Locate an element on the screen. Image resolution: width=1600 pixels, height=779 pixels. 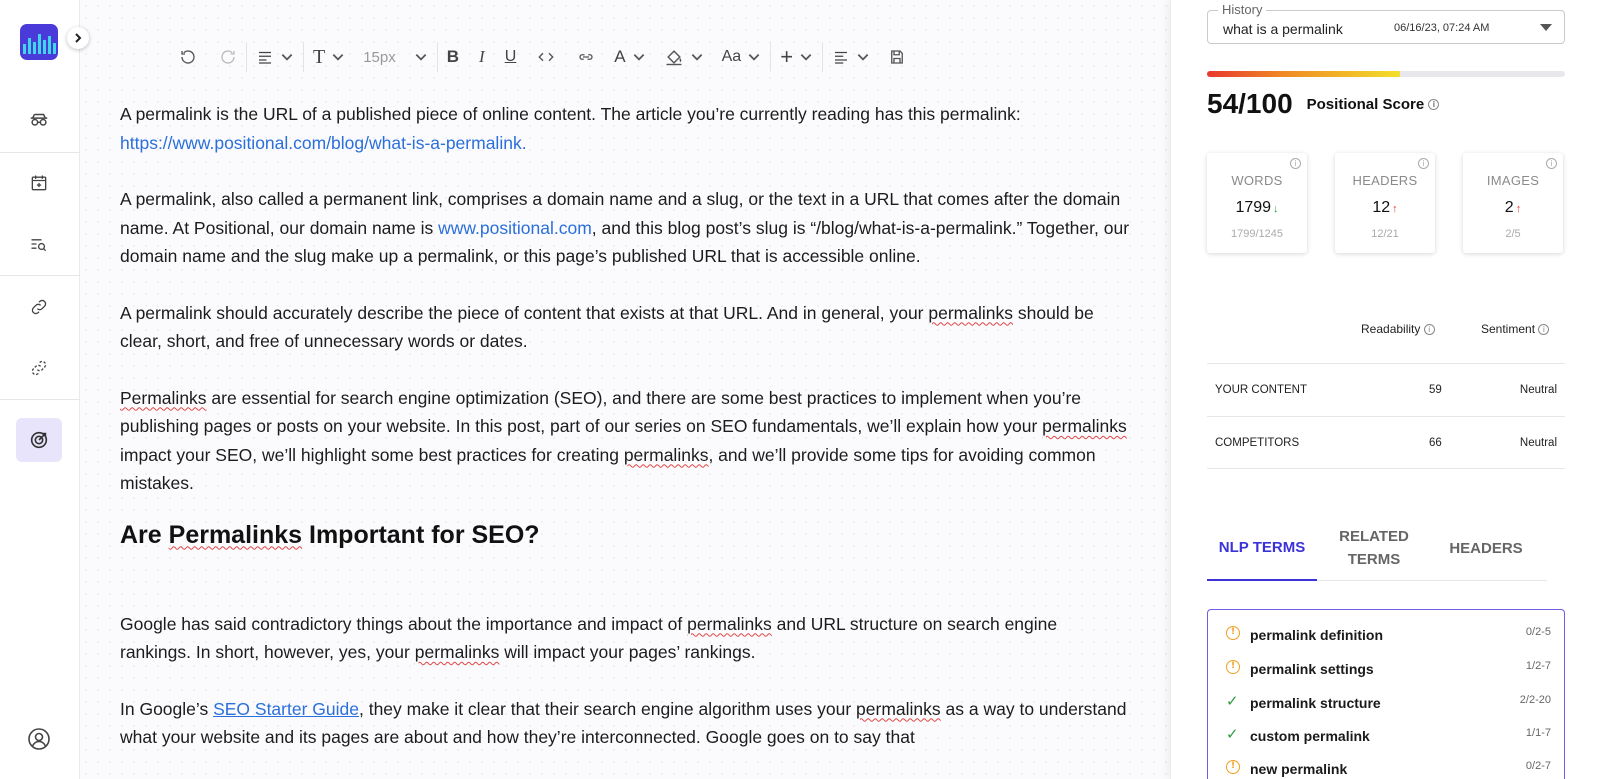
words-card: i WORDS 1799 ↓ 1799/1245 is located at coordinates (1257, 203).